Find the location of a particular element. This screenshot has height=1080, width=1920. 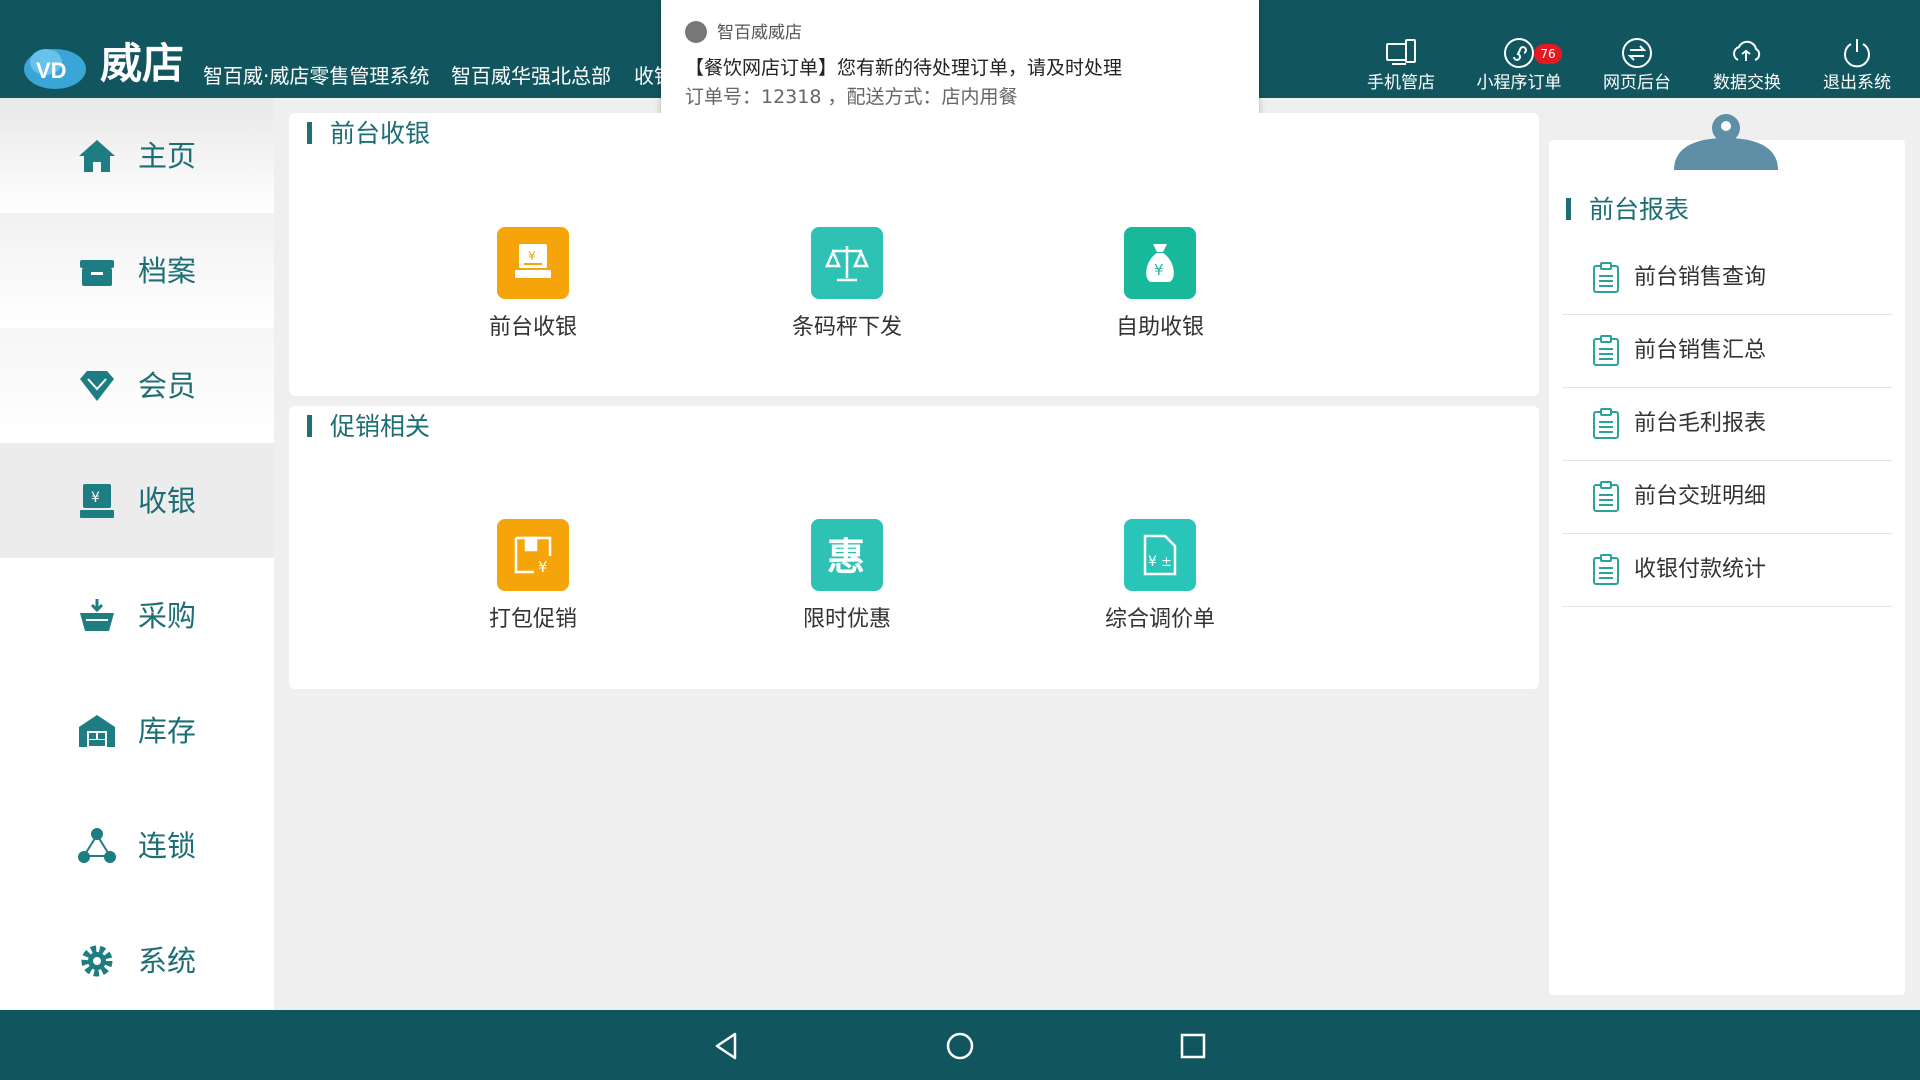

sidebar-item-home: 主页 is located at coordinates (137, 155).